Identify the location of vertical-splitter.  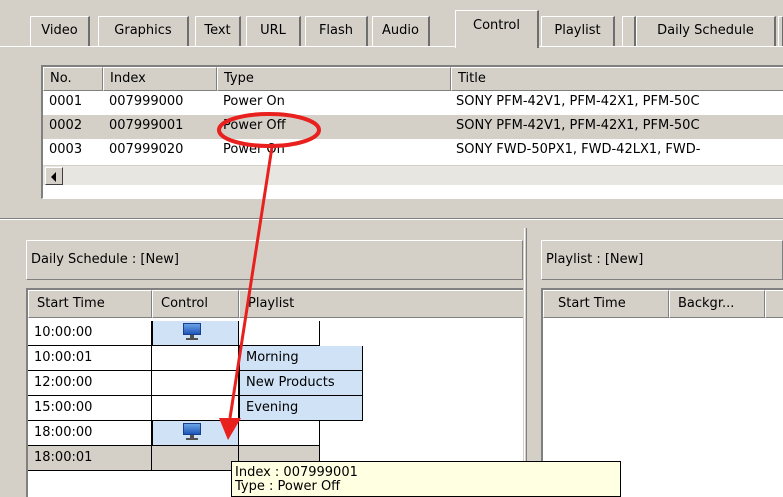
(525, 362).